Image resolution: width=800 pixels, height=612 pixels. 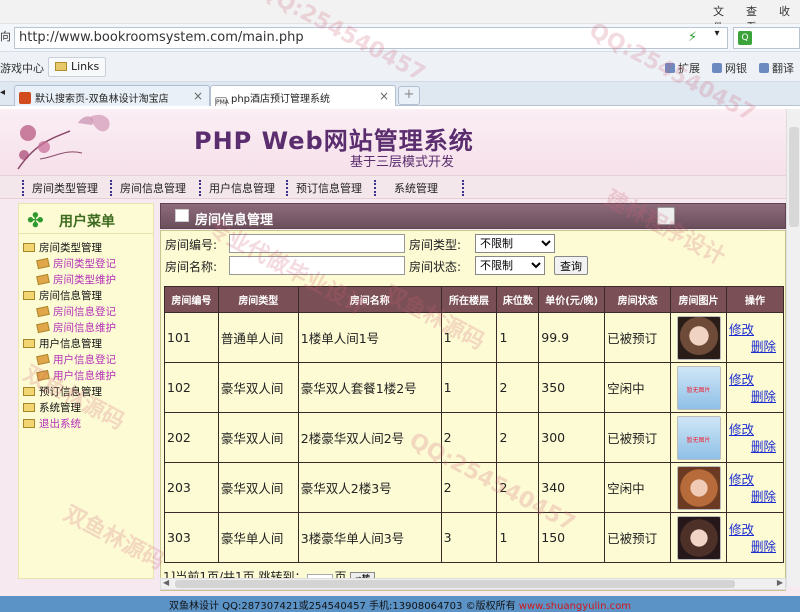 What do you see at coordinates (515, 243) in the screenshot?
I see `room-type-select: 不限制` at bounding box center [515, 243].